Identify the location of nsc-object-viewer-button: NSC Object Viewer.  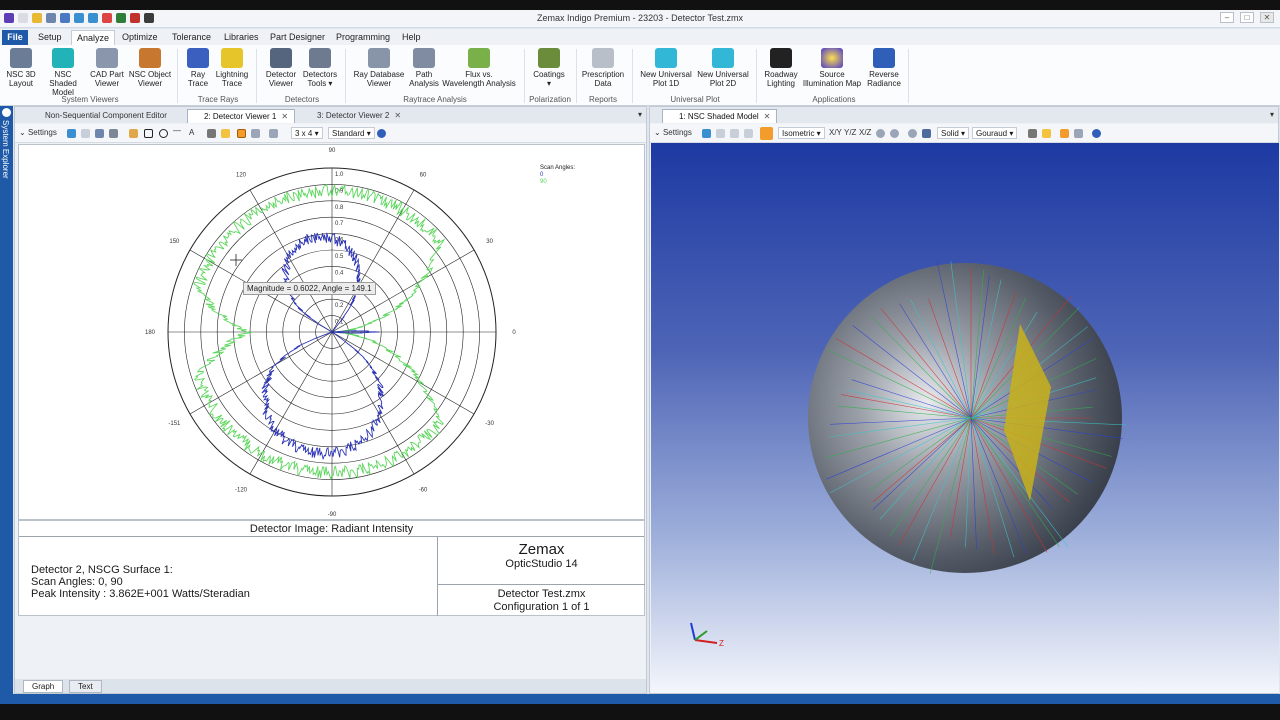
(150, 68).